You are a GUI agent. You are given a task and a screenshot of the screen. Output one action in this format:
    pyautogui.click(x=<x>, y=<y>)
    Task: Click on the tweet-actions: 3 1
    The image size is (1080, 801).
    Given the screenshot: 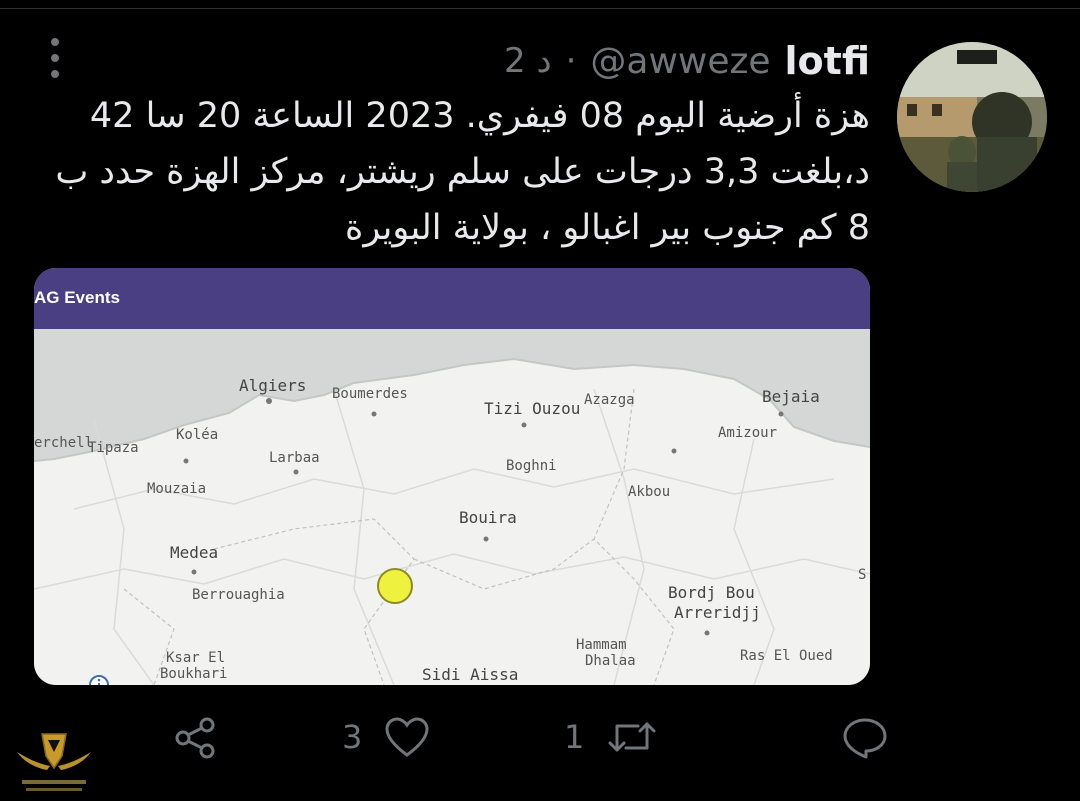 What is the action you would take?
    pyautogui.click(x=540, y=742)
    